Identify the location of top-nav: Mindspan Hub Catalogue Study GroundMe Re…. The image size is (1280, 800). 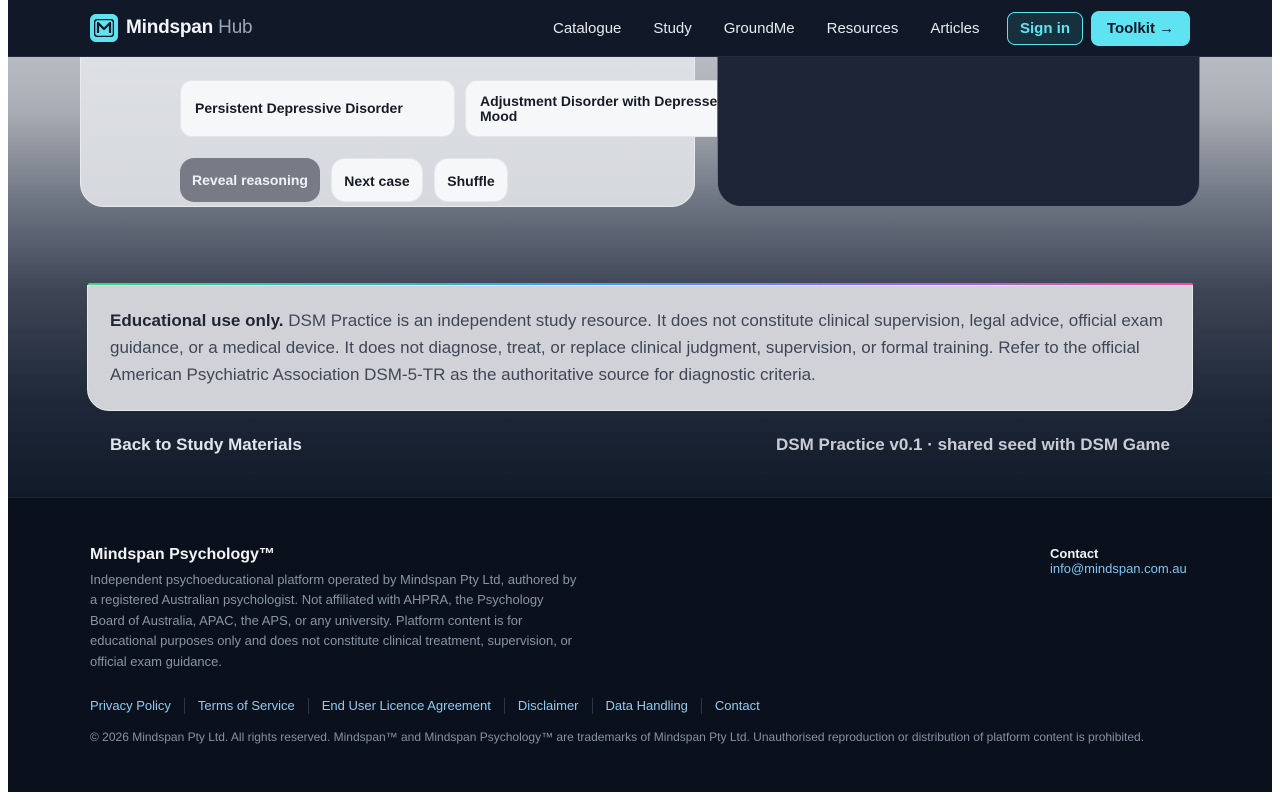
(640, 28).